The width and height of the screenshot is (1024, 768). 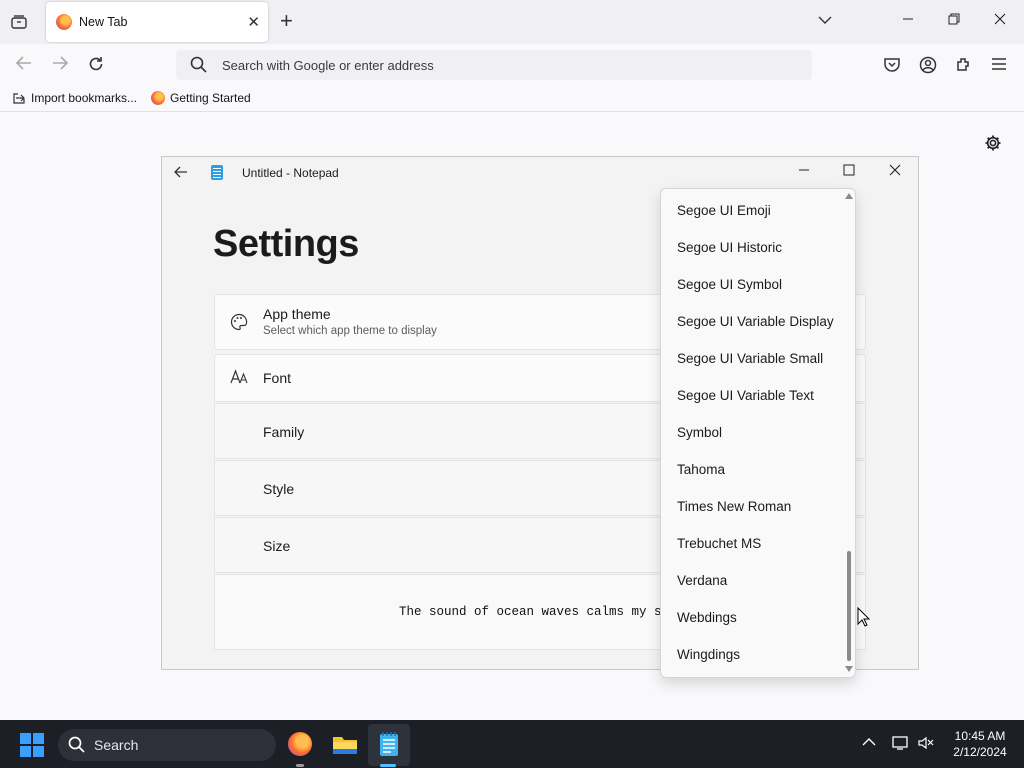 I want to click on notepad-window-title: Untitled - Notepad, so click(x=290, y=173).